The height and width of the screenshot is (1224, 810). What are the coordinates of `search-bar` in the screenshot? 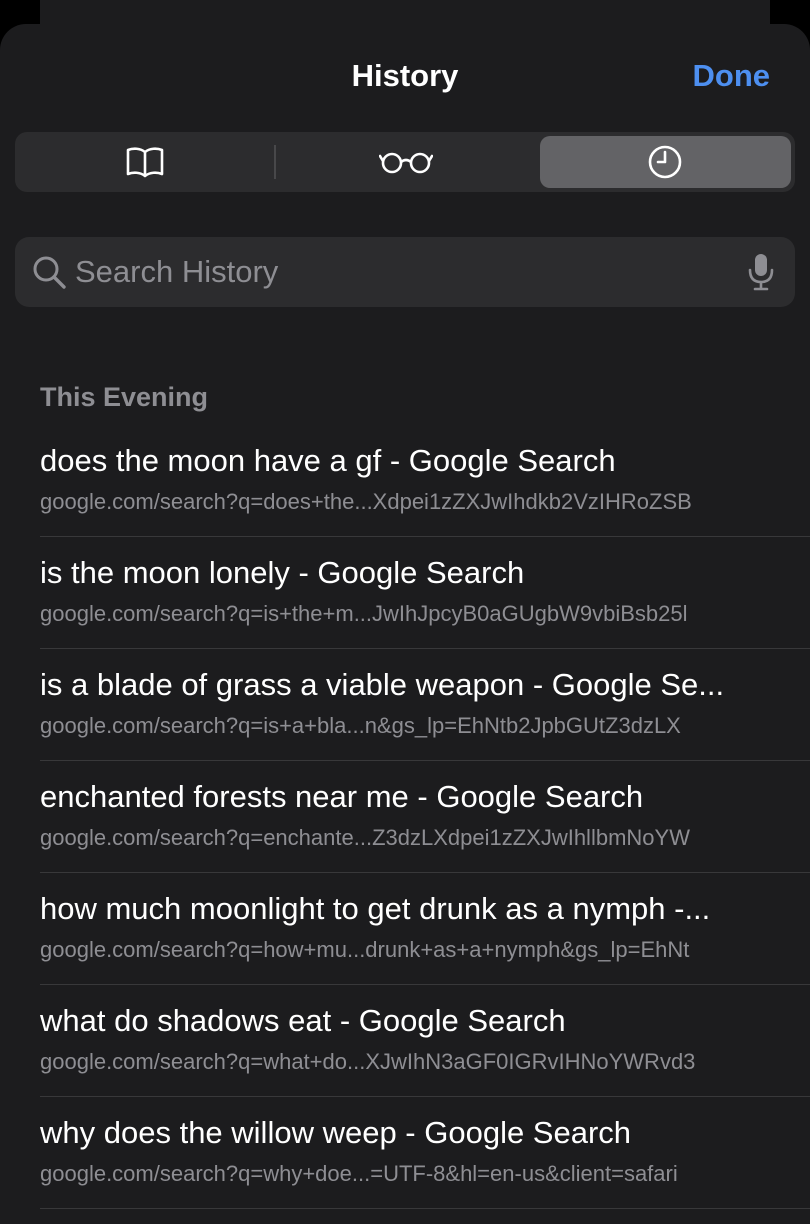 It's located at (405, 272).